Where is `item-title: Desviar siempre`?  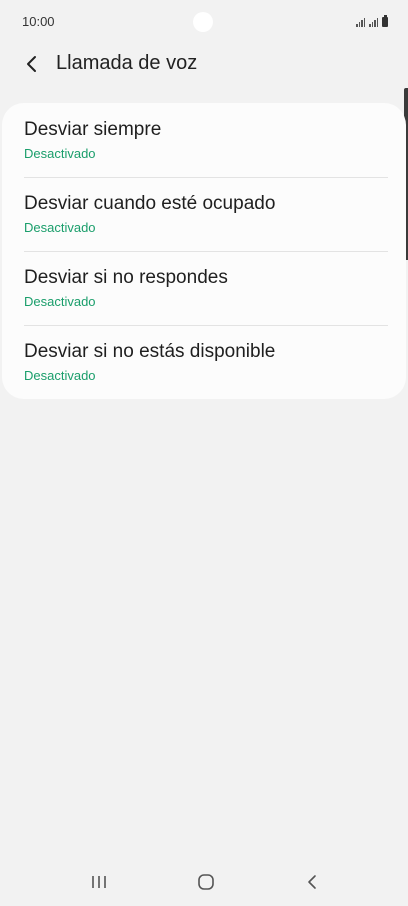
item-title: Desviar siempre is located at coordinates (93, 129).